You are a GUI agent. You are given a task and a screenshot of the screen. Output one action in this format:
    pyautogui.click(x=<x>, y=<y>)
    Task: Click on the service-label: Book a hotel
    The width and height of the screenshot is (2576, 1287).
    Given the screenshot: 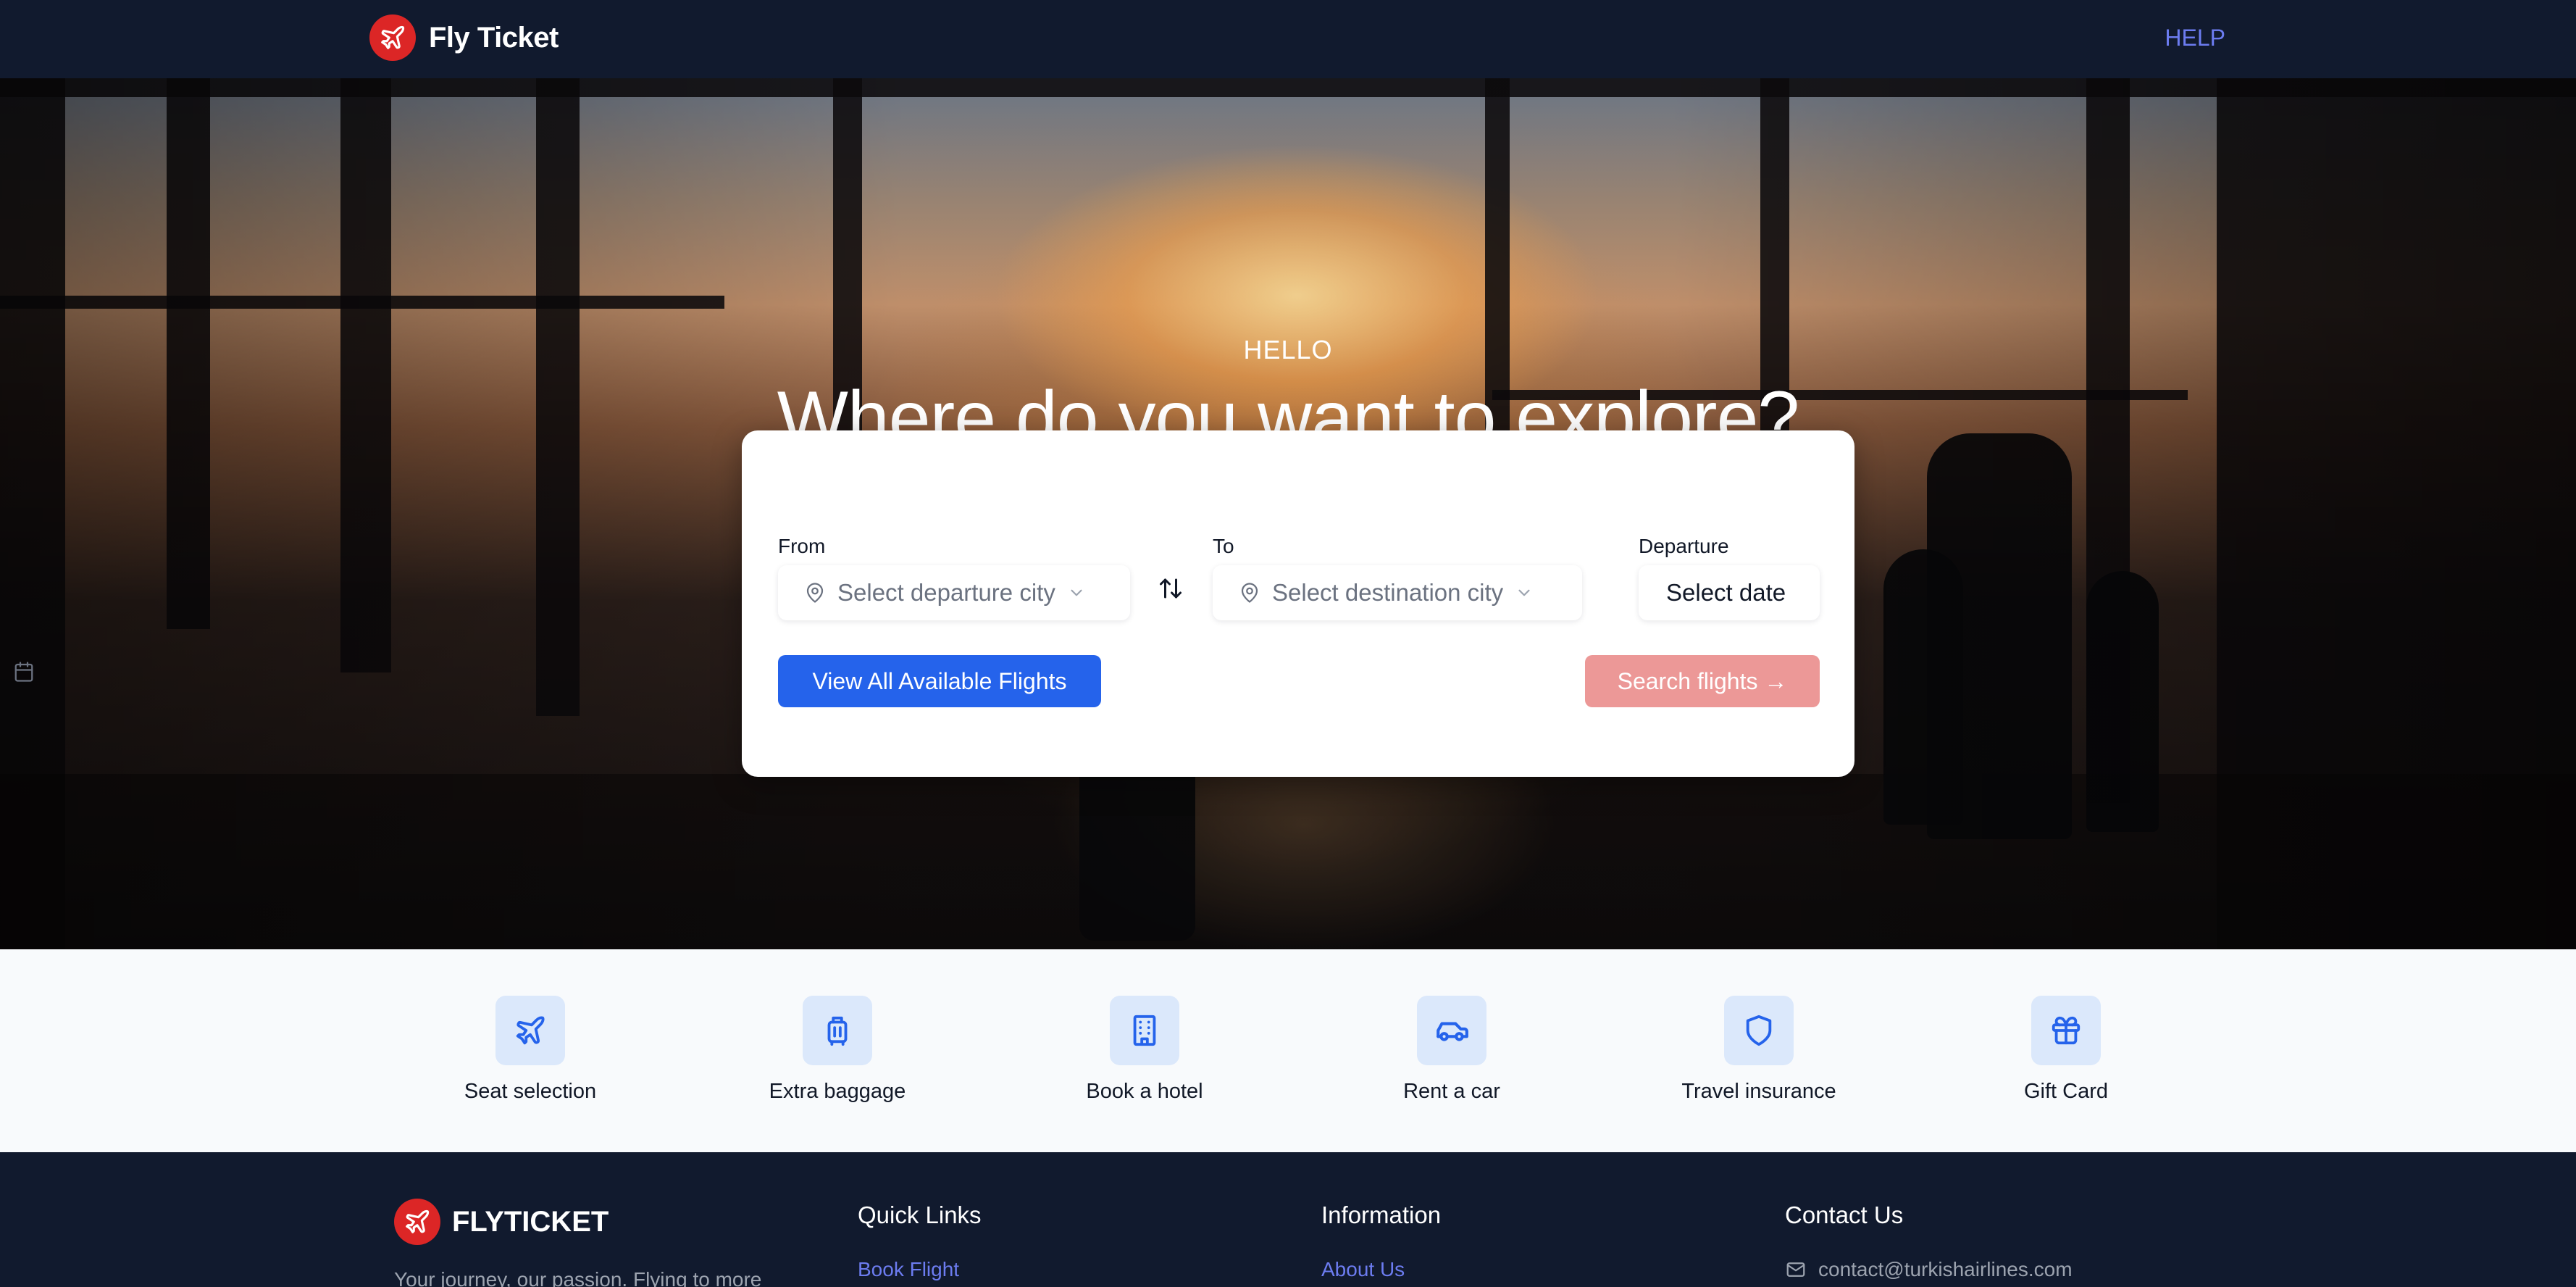 What is the action you would take?
    pyautogui.click(x=1144, y=1091)
    